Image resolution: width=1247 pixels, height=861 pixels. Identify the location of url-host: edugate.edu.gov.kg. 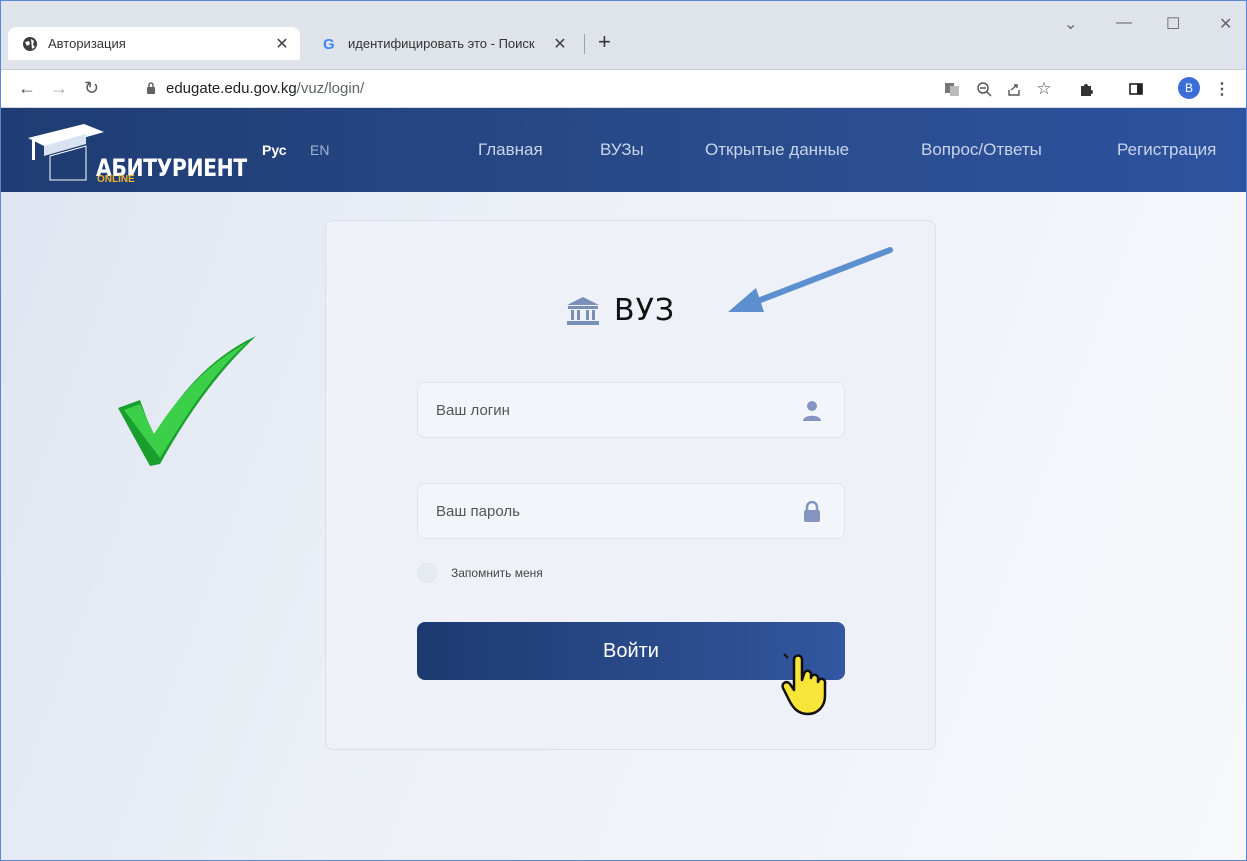
(231, 88).